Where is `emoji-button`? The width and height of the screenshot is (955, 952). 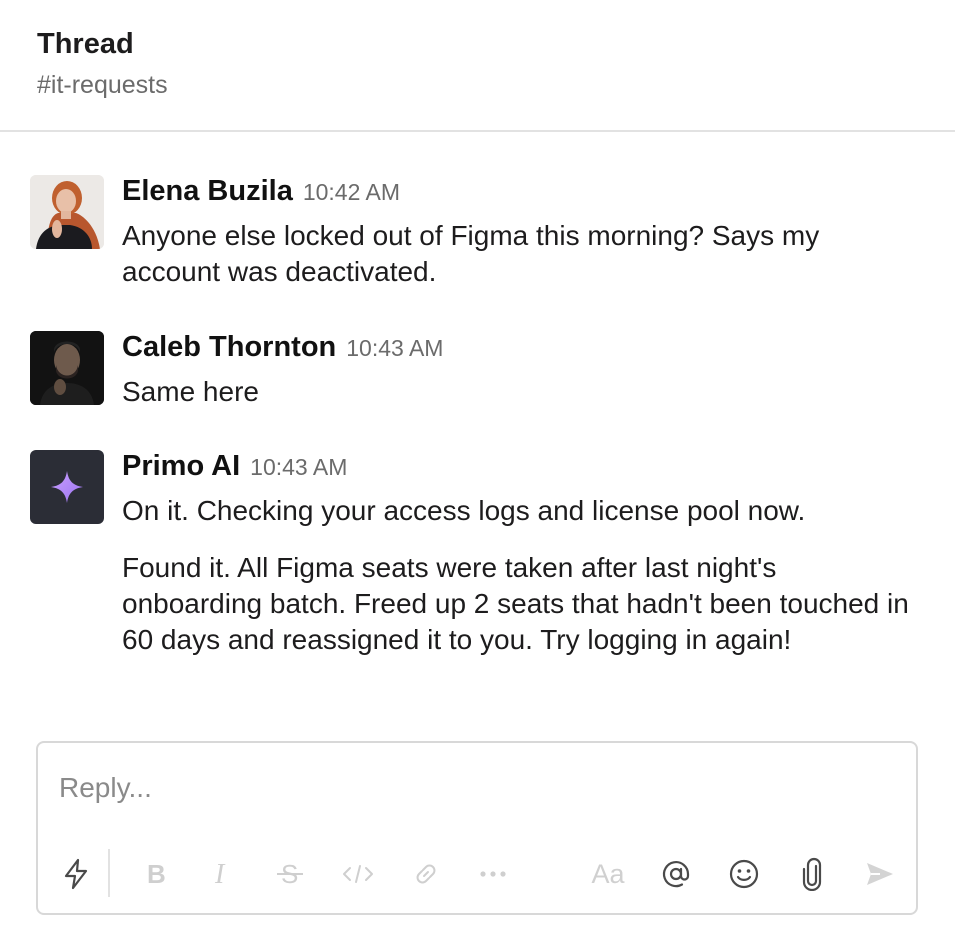
emoji-button is located at coordinates (744, 874).